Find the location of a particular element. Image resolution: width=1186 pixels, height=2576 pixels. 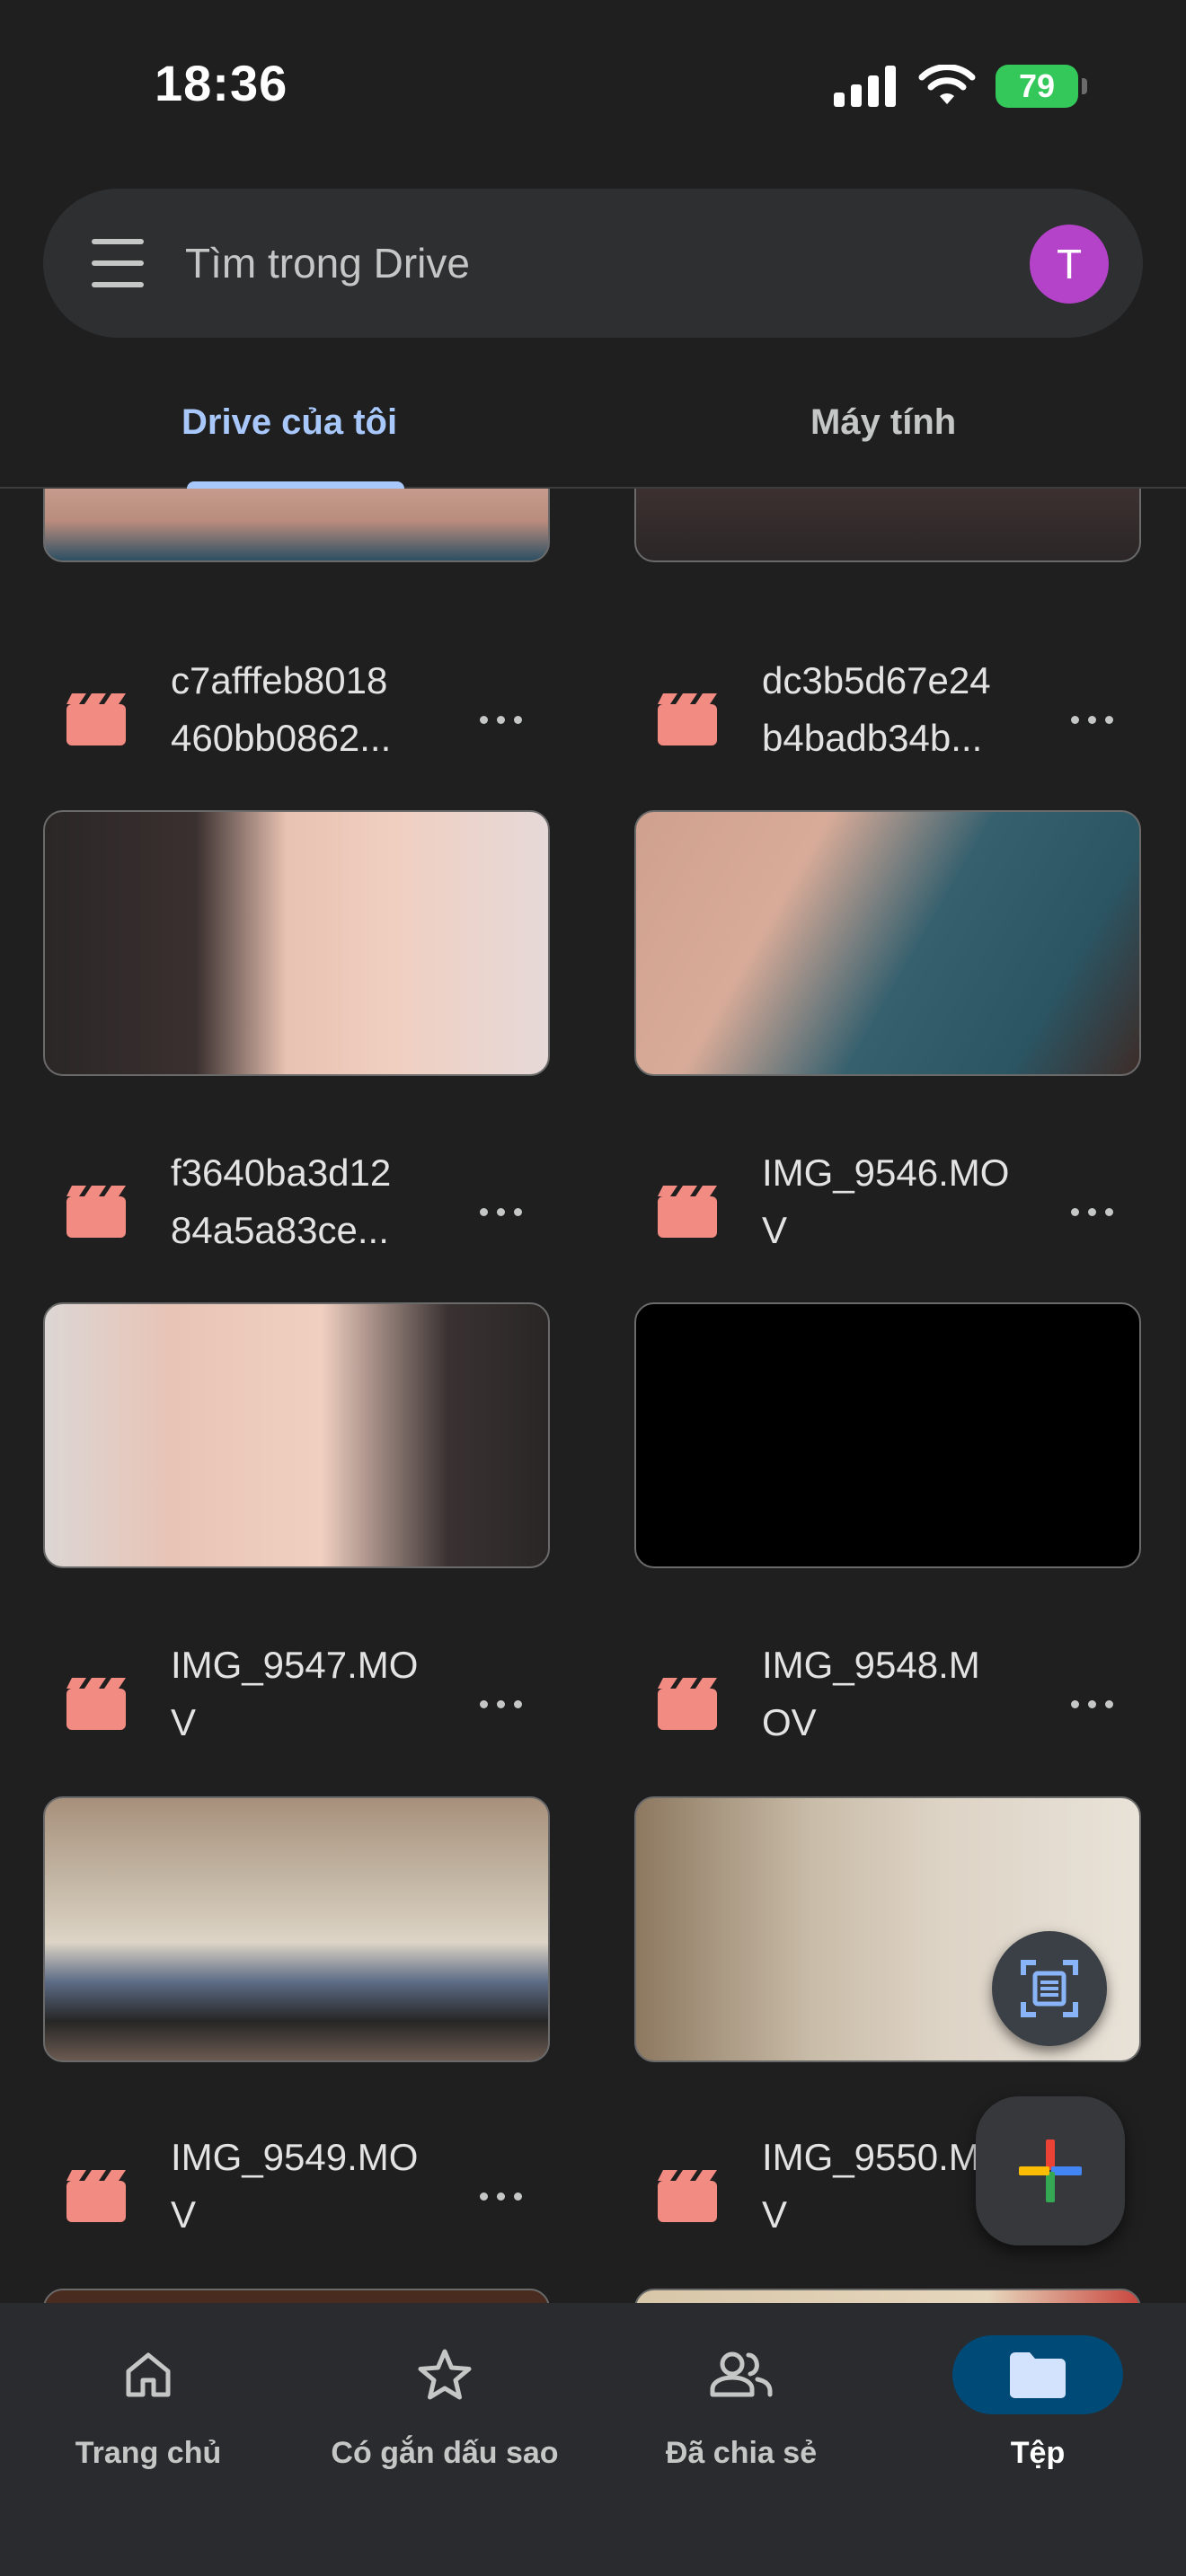

bottom-navigation: Trang chủ Có gắn dấu sao Đã chia sẻ Tệp is located at coordinates (593, 2439).